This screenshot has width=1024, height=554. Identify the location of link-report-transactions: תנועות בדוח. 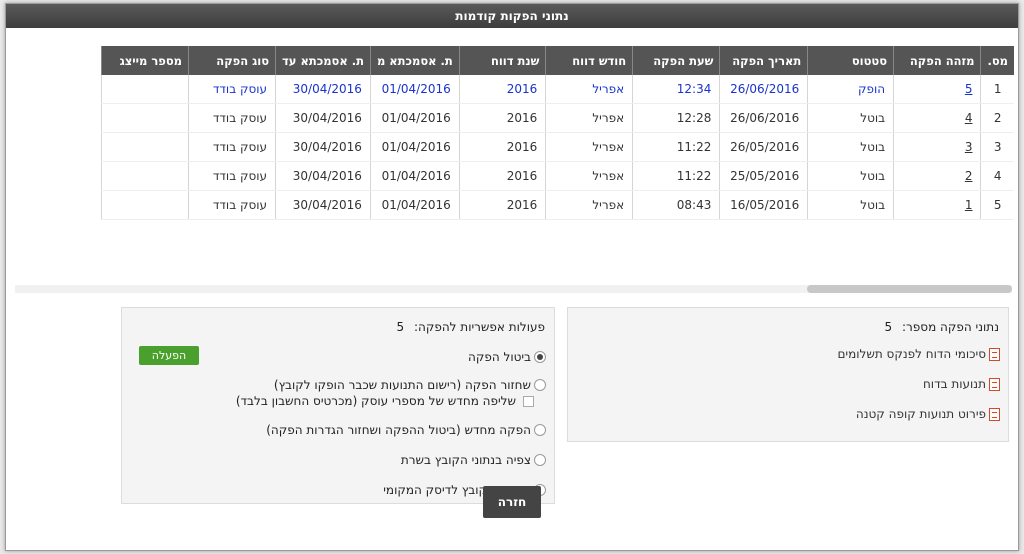
(961, 384).